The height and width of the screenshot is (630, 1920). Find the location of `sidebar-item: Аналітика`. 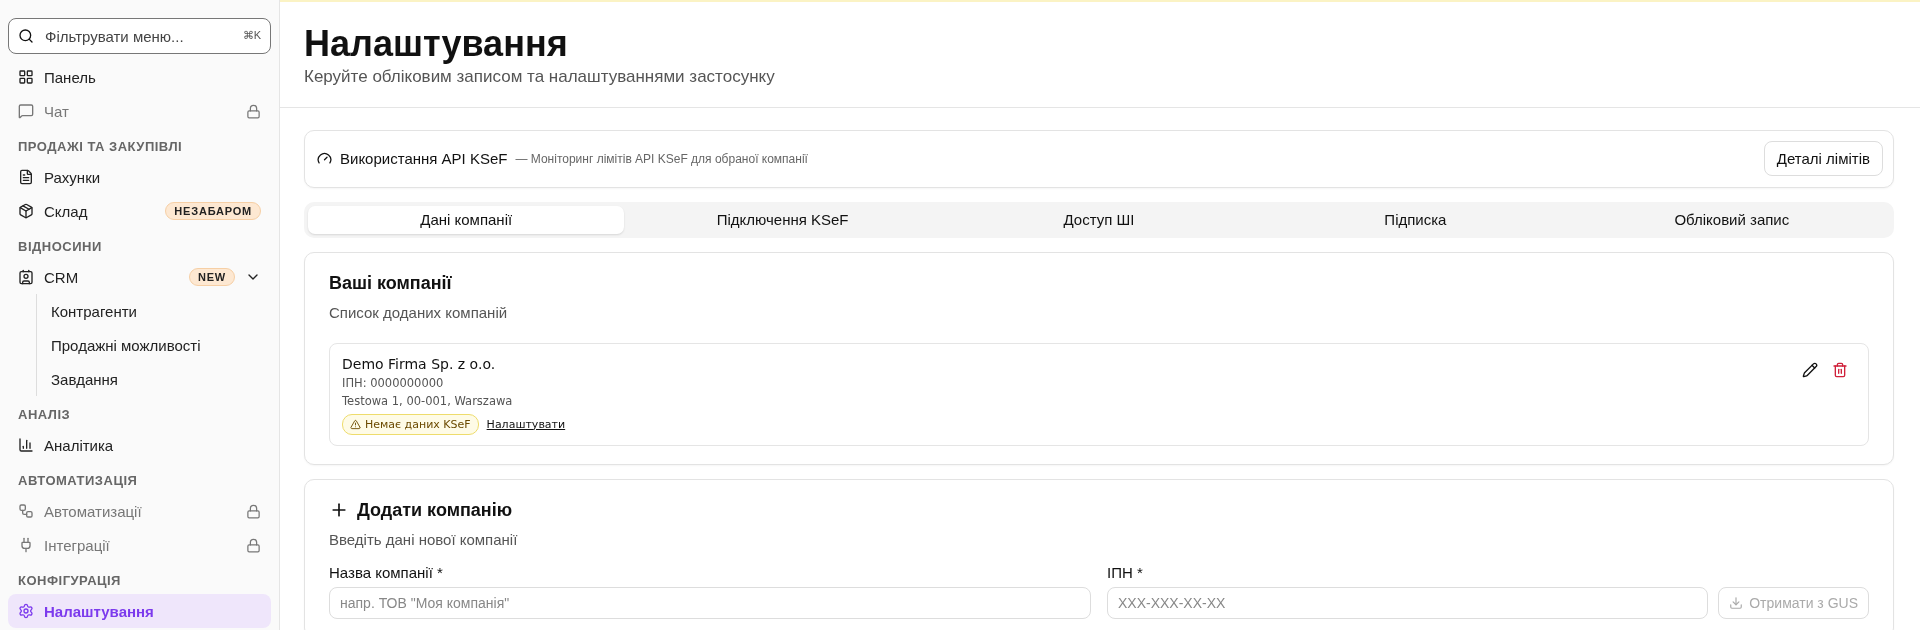

sidebar-item: Аналітика is located at coordinates (139, 445).